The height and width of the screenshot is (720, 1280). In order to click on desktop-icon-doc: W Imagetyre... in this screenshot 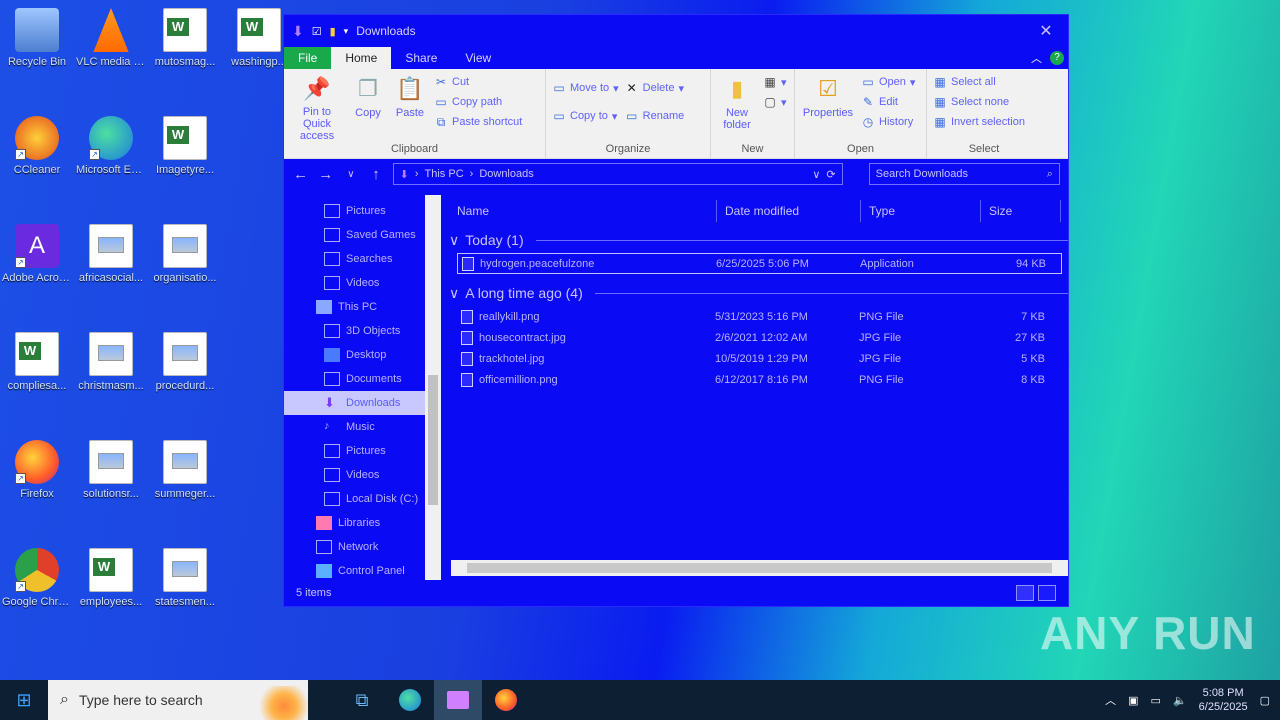, I will do `click(185, 146)`.